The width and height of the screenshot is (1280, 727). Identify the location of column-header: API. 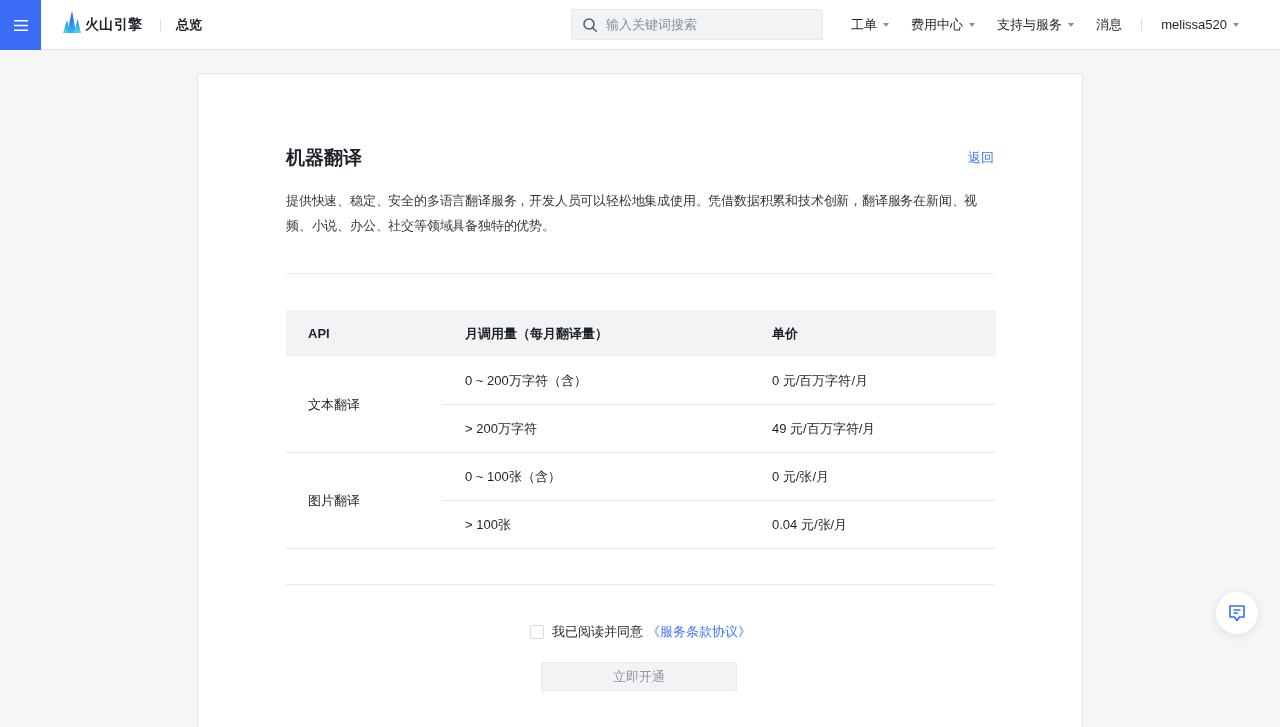
(364, 333).